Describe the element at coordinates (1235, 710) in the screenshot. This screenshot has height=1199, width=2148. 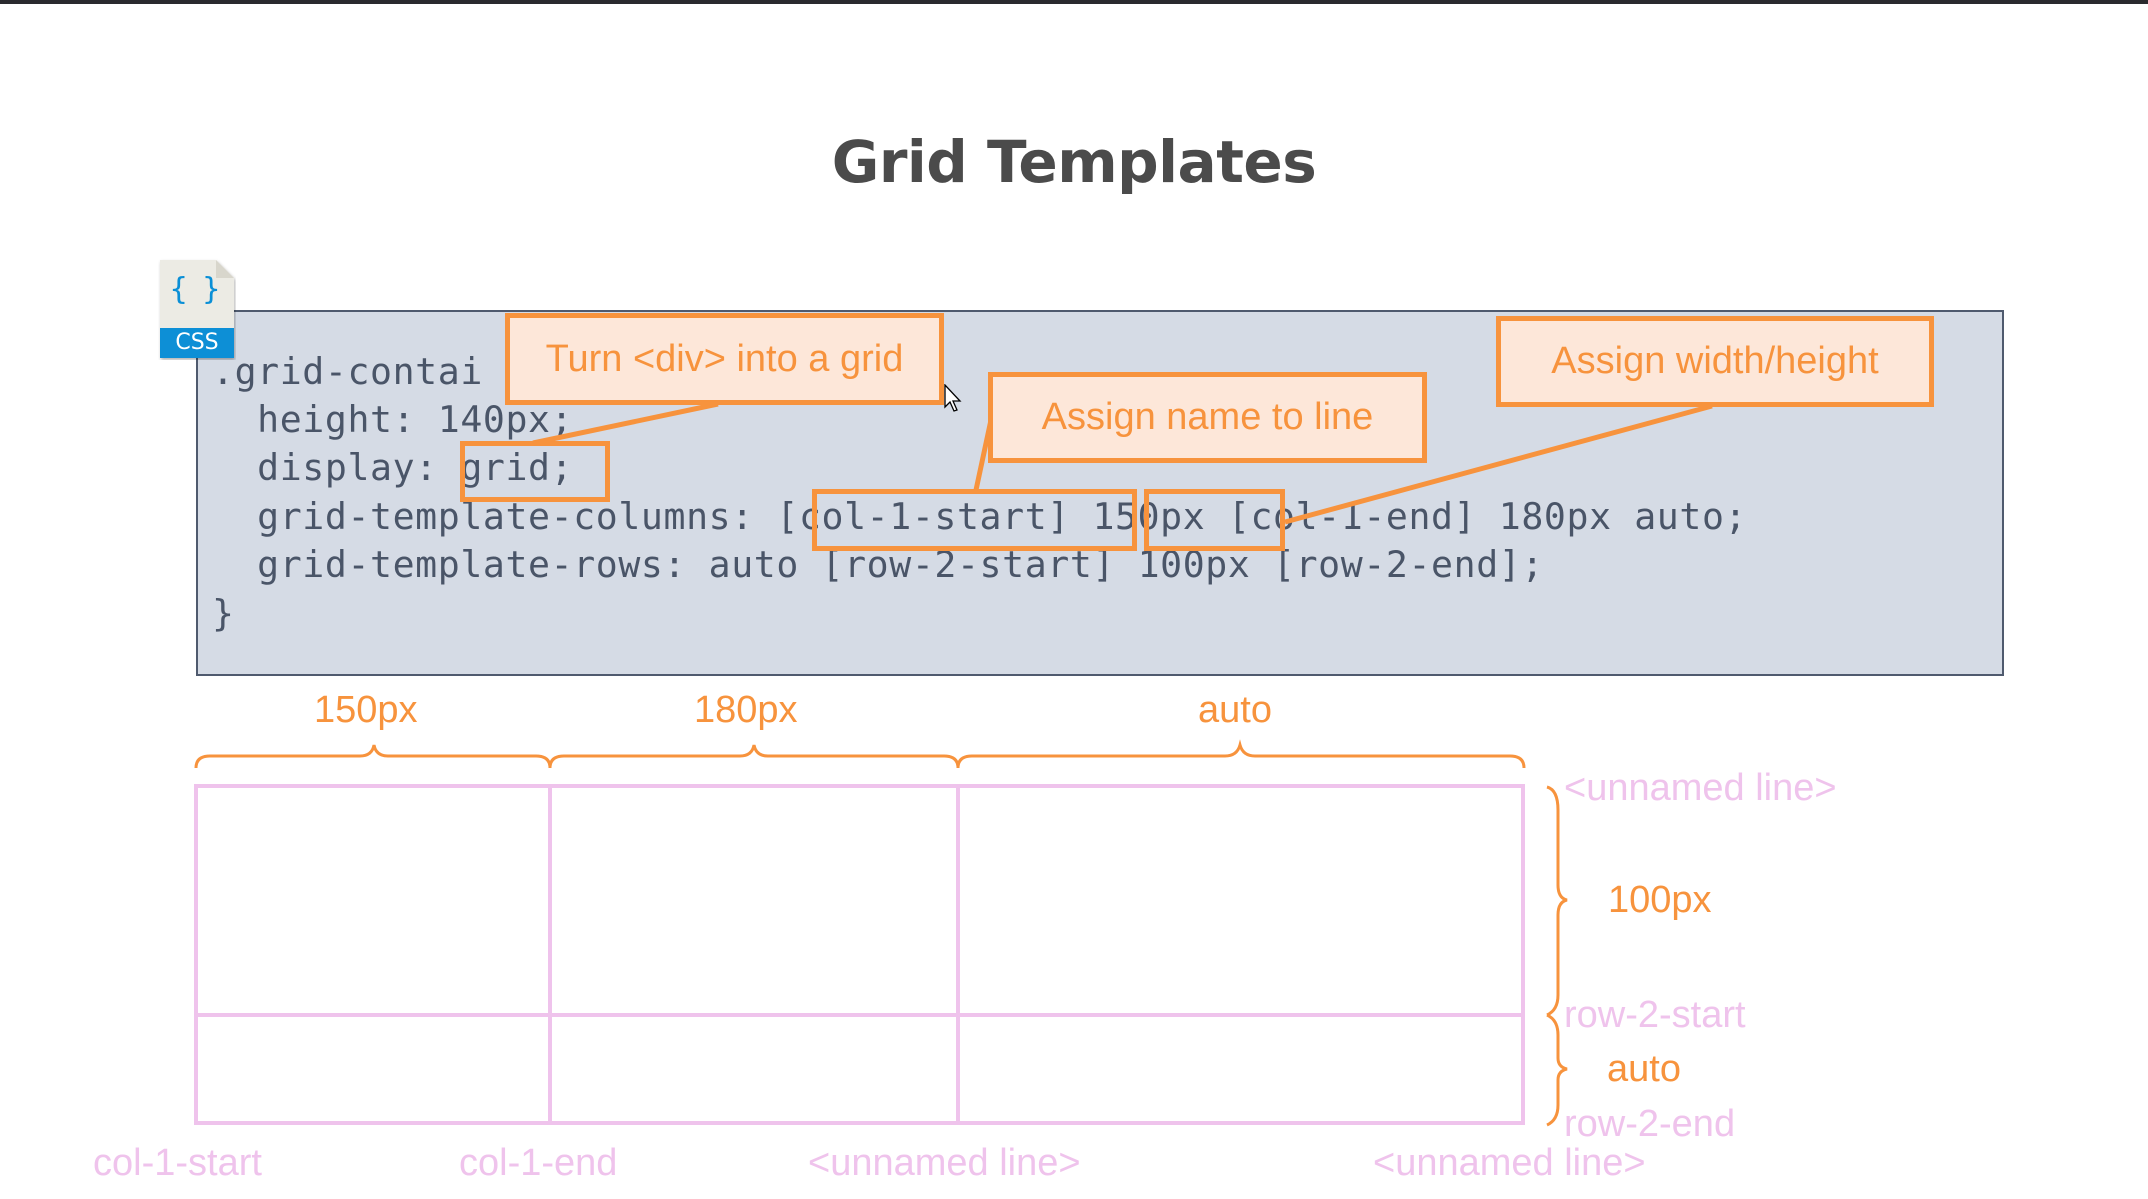
I see `column-size-label: auto` at that location.